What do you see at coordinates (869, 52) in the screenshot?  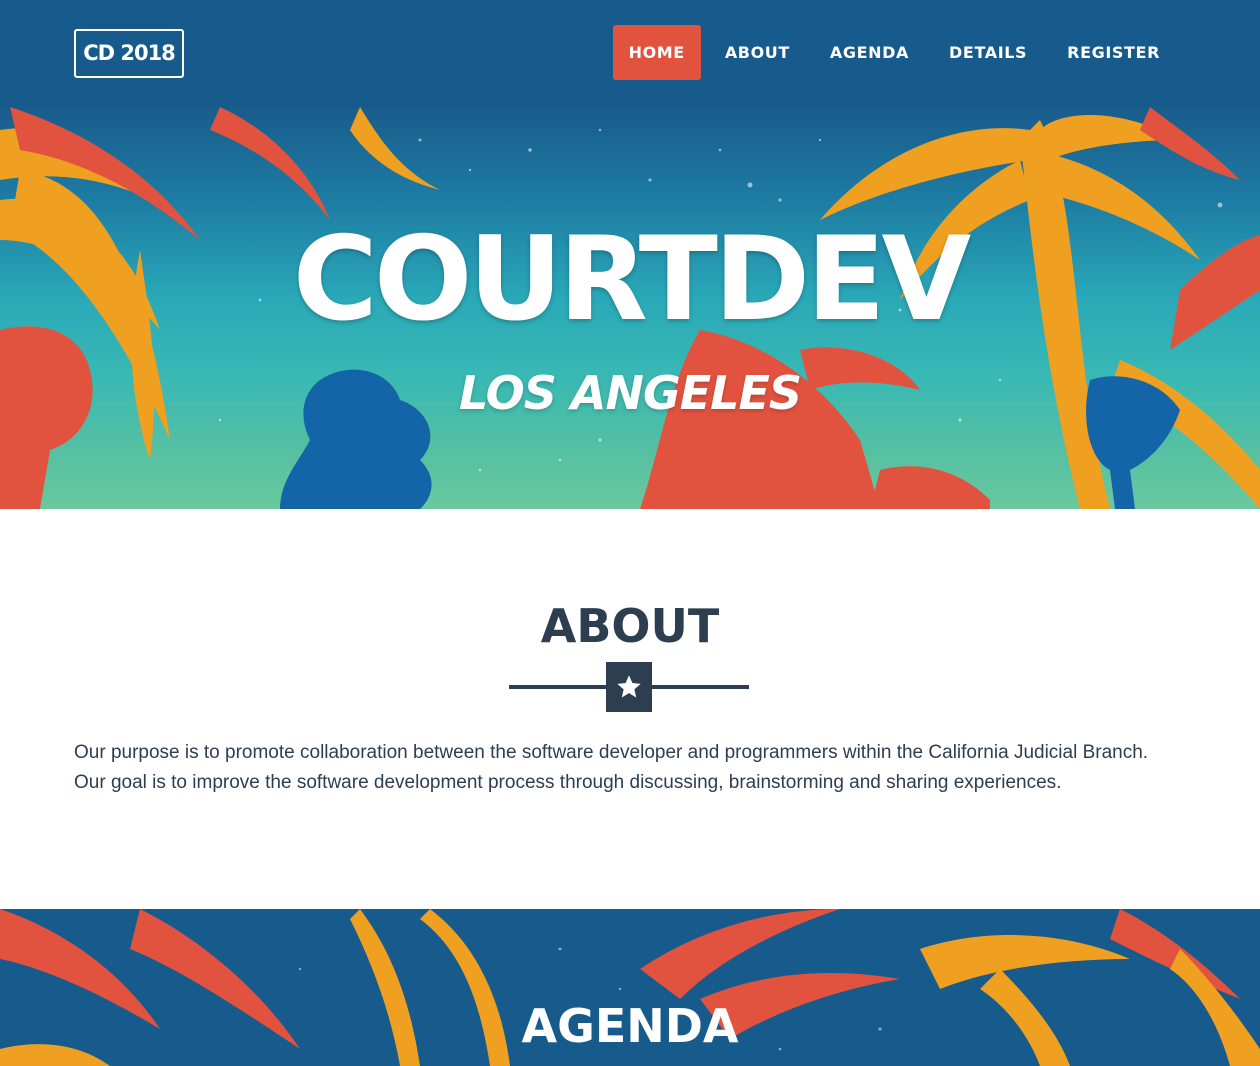 I see `nav-agenda: AGENDA` at bounding box center [869, 52].